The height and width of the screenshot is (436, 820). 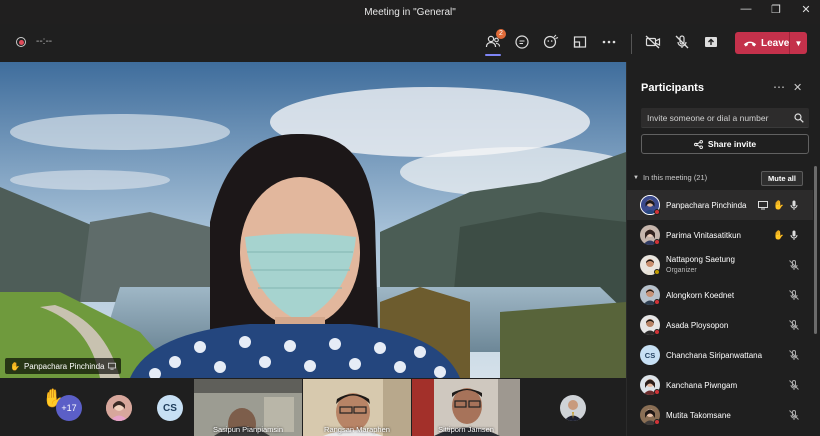 What do you see at coordinates (732, 144) in the screenshot?
I see `share-invite-label: Share invite` at bounding box center [732, 144].